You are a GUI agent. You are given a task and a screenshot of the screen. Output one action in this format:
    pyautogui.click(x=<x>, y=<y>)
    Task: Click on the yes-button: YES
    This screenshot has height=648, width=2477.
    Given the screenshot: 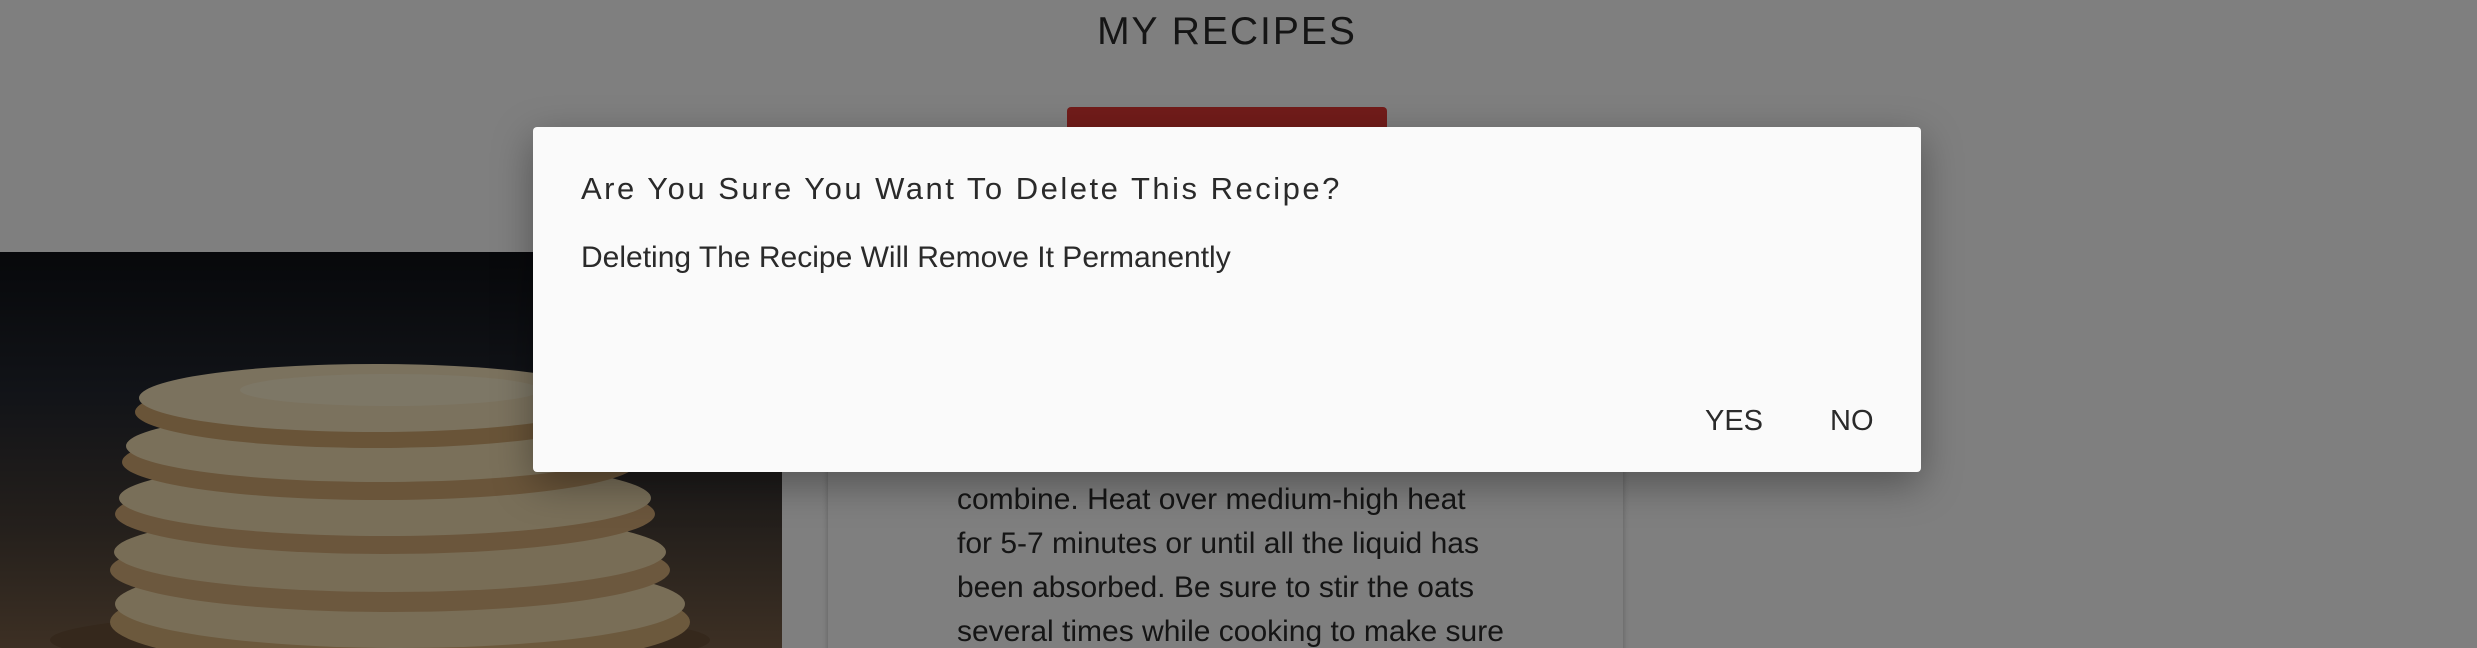 What is the action you would take?
    pyautogui.click(x=1734, y=421)
    